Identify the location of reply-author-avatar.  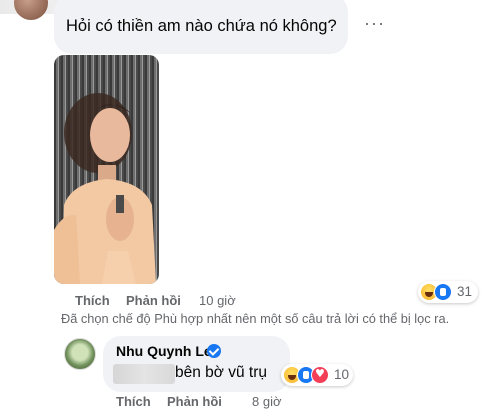
(80, 354).